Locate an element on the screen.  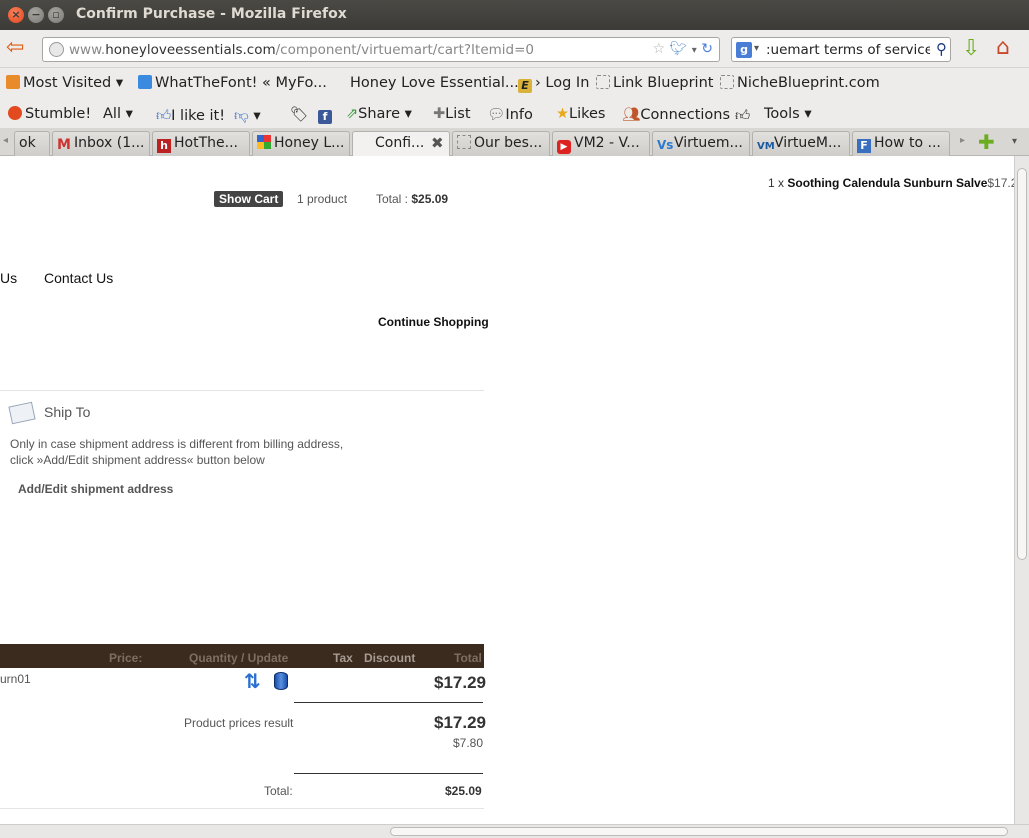
info-button: 💬︎Info is located at coordinates (510, 114).